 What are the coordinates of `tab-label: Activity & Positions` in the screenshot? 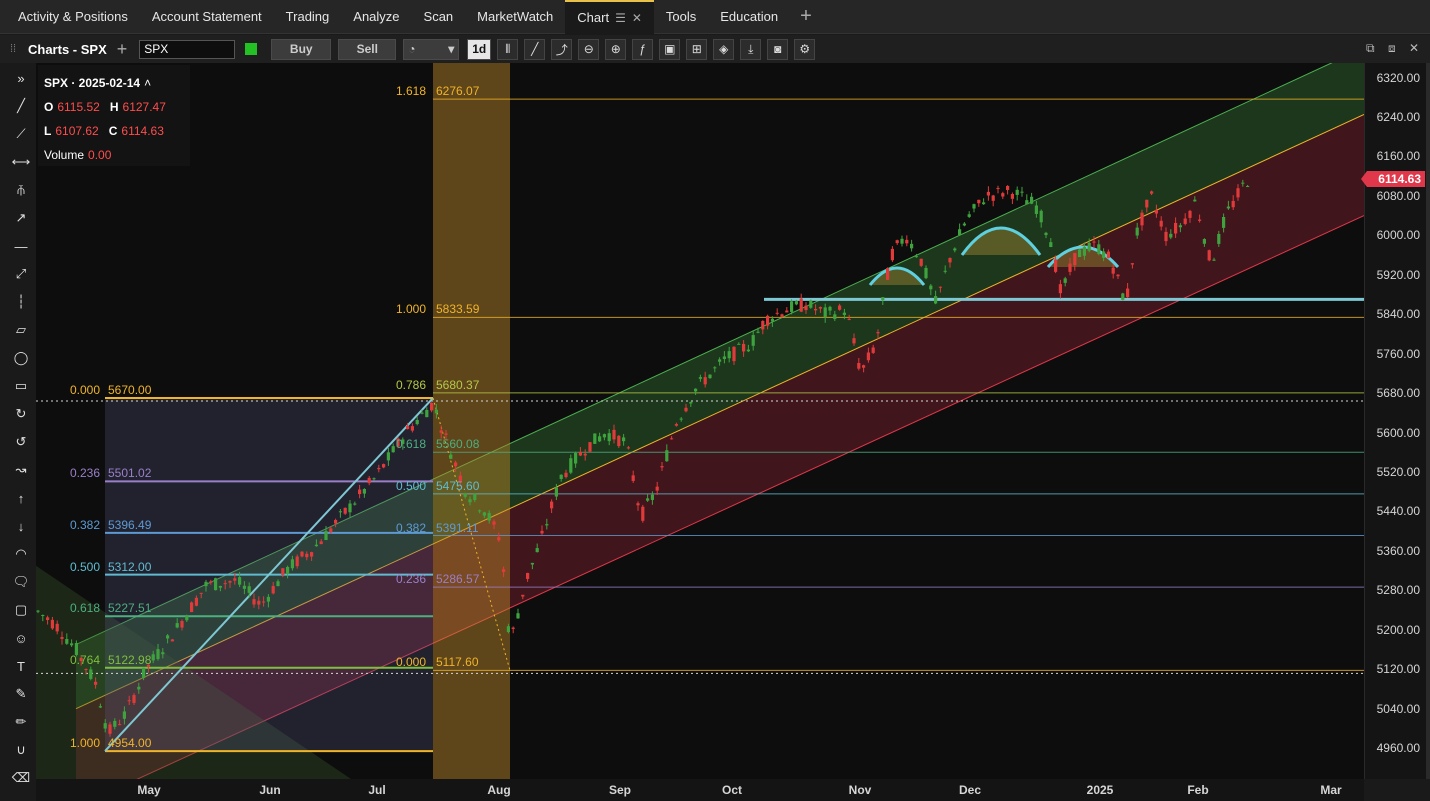 It's located at (73, 16).